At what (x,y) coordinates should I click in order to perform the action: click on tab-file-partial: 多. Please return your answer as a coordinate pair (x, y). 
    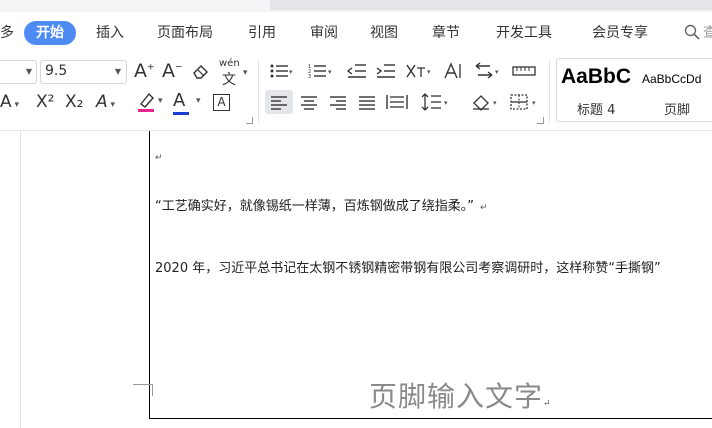
    Looking at the image, I should click on (7, 33).